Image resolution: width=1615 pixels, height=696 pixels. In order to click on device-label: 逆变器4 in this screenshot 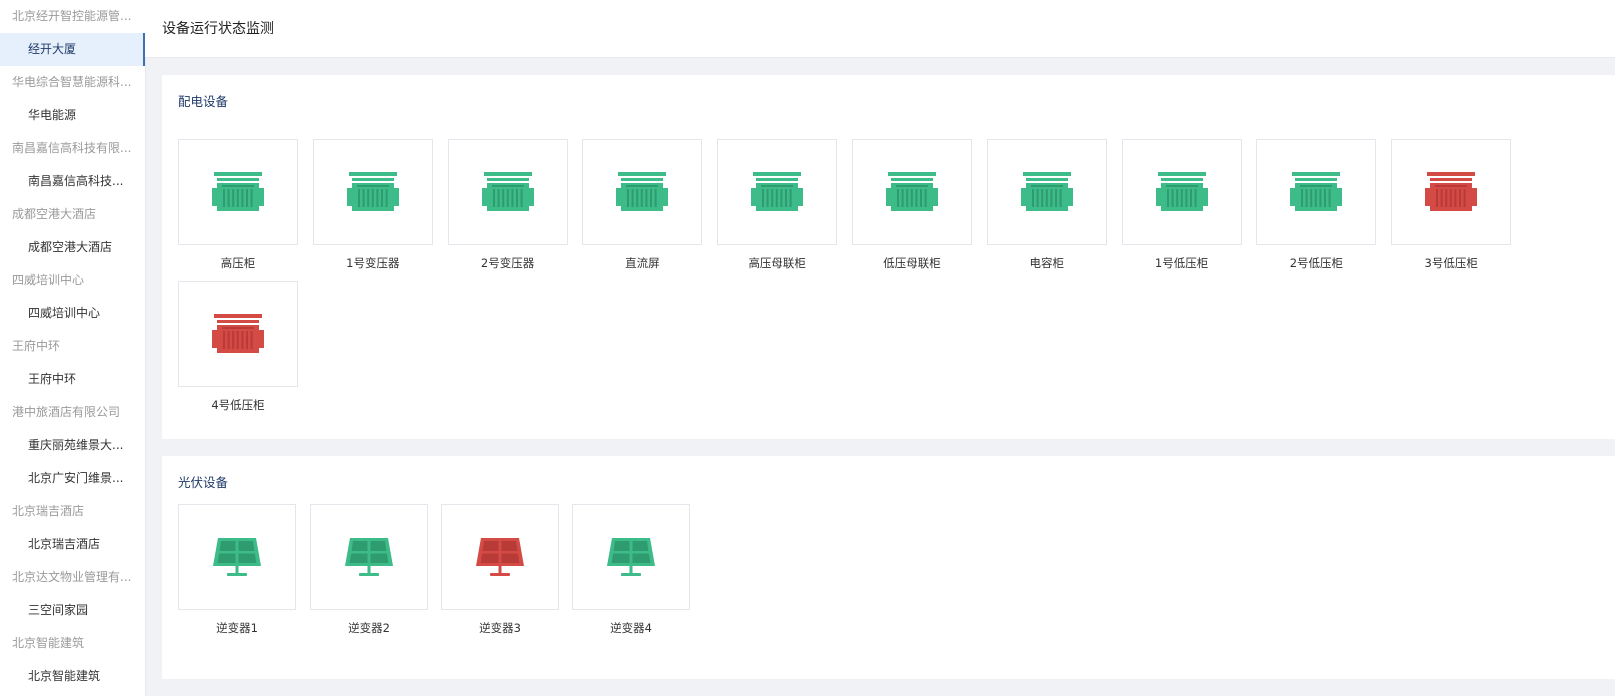, I will do `click(631, 628)`.